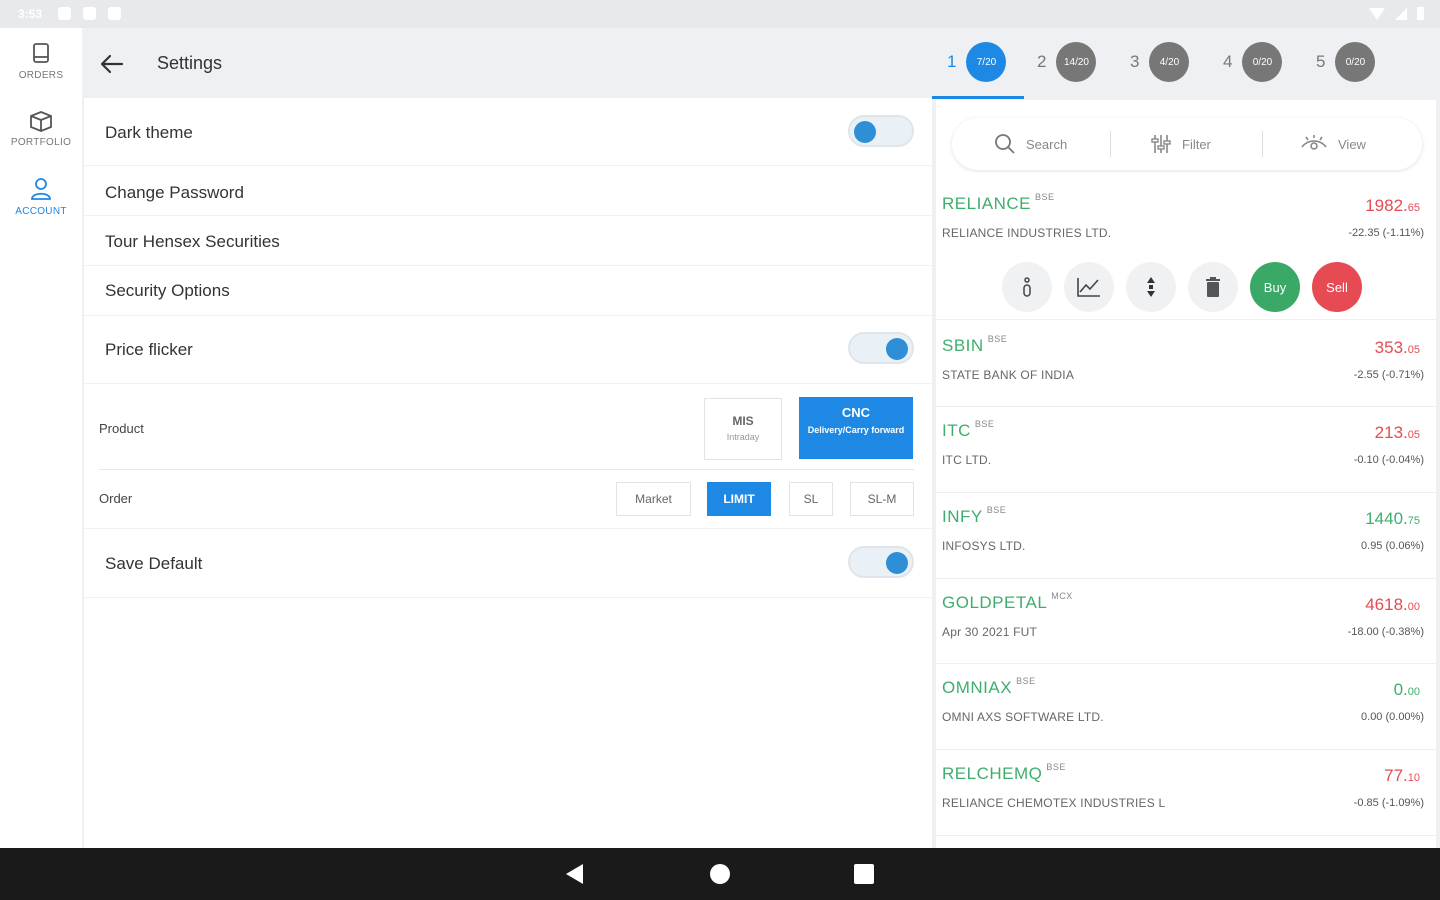  Describe the element at coordinates (653, 499) in the screenshot. I see `order-market-button: Market` at that location.